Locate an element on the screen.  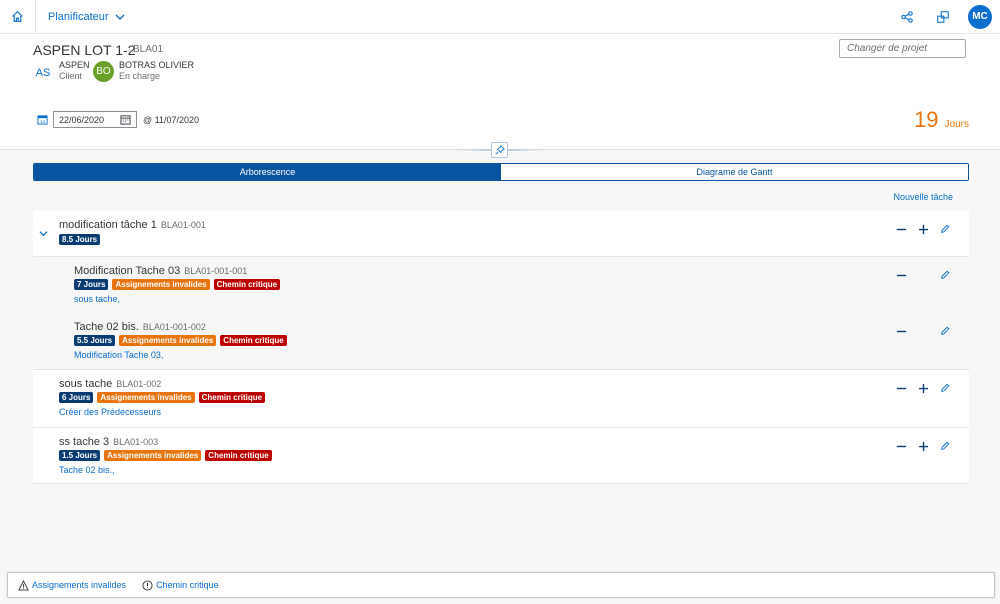
predecessor-link: sous tache, is located at coordinates (97, 299).